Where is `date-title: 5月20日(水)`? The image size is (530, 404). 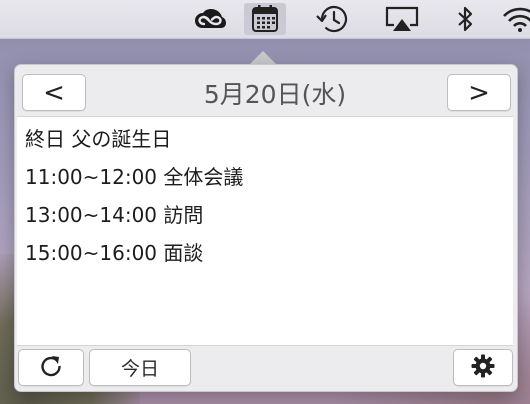 date-title: 5月20日(水) is located at coordinates (275, 94).